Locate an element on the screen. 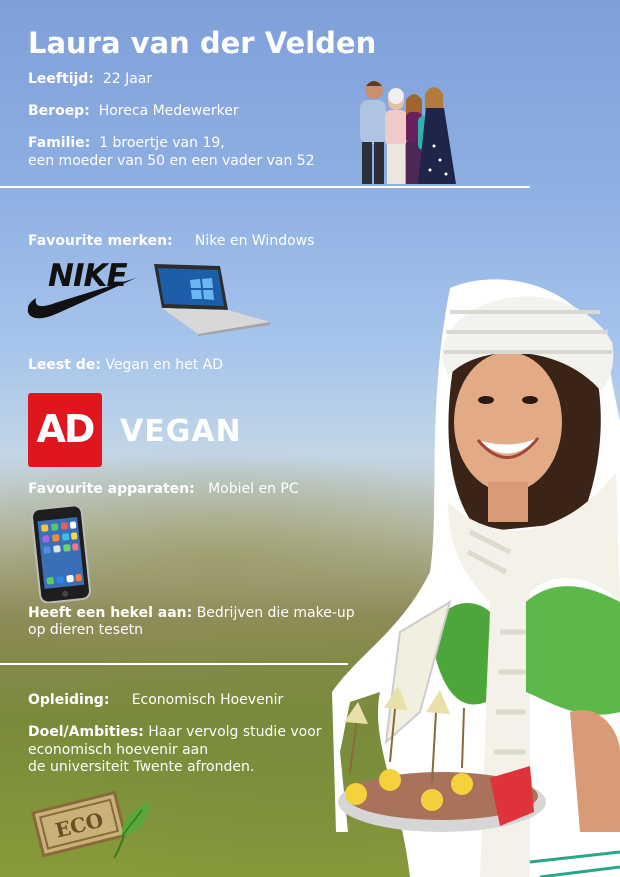  divider-top is located at coordinates (265, 187).